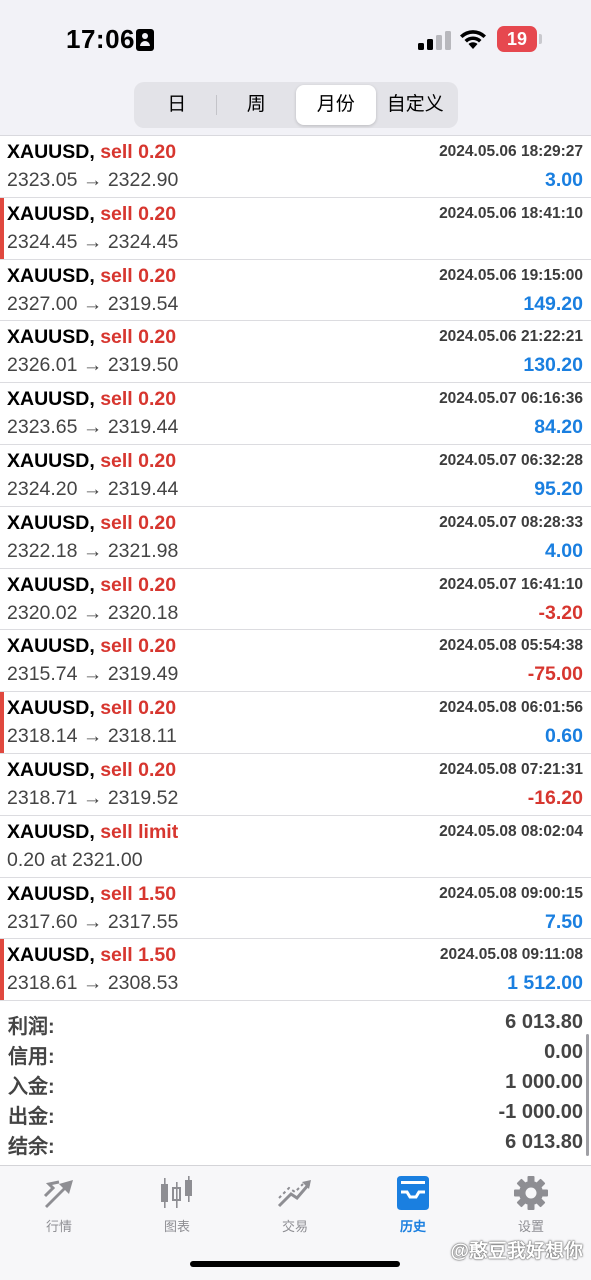 This screenshot has width=591, height=1280. Describe the element at coordinates (511, 955) in the screenshot. I see `trade-time: 2024.05.08 09:11:08` at that location.